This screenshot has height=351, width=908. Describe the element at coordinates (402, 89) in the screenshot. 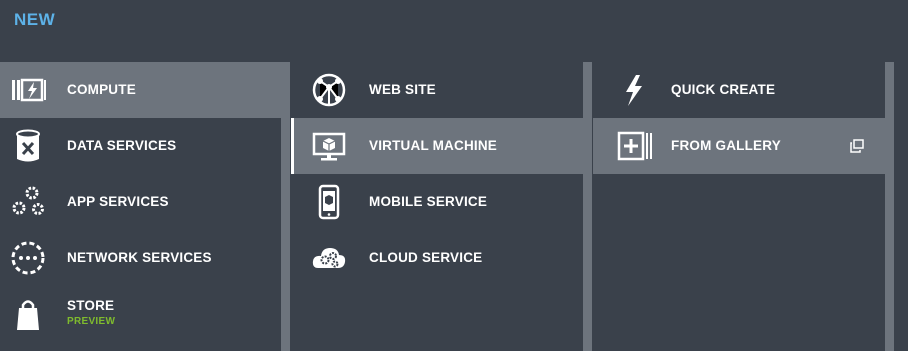

I see `compute-label: WEB SITE` at that location.